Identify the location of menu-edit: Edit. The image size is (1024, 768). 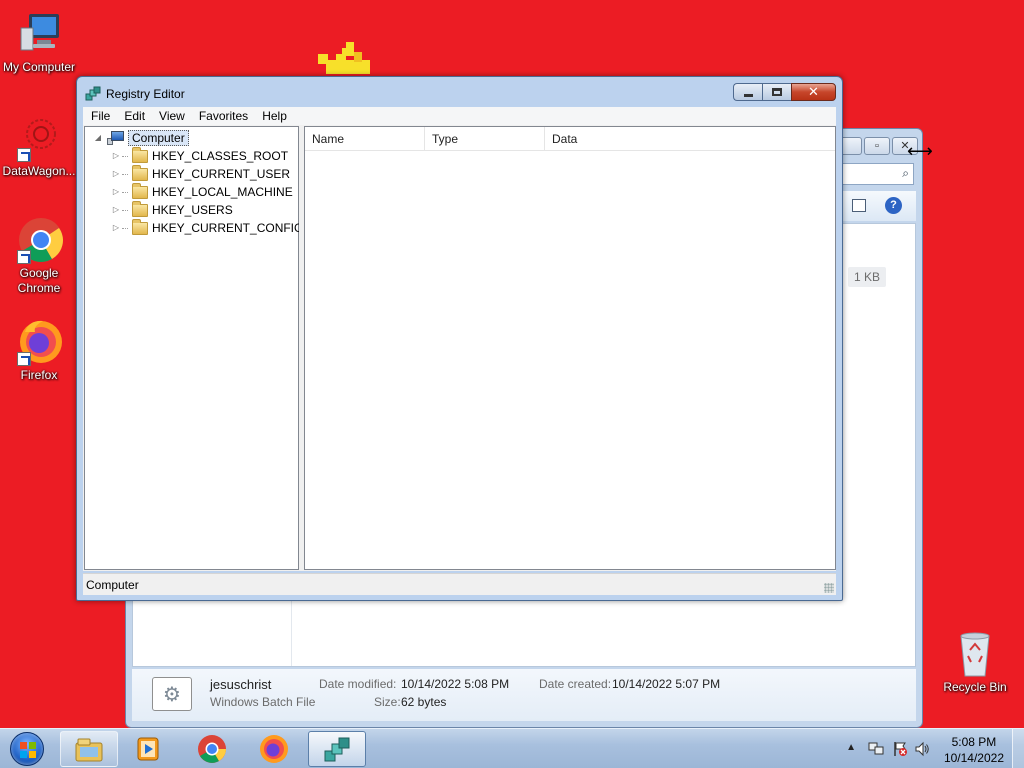
(134, 116).